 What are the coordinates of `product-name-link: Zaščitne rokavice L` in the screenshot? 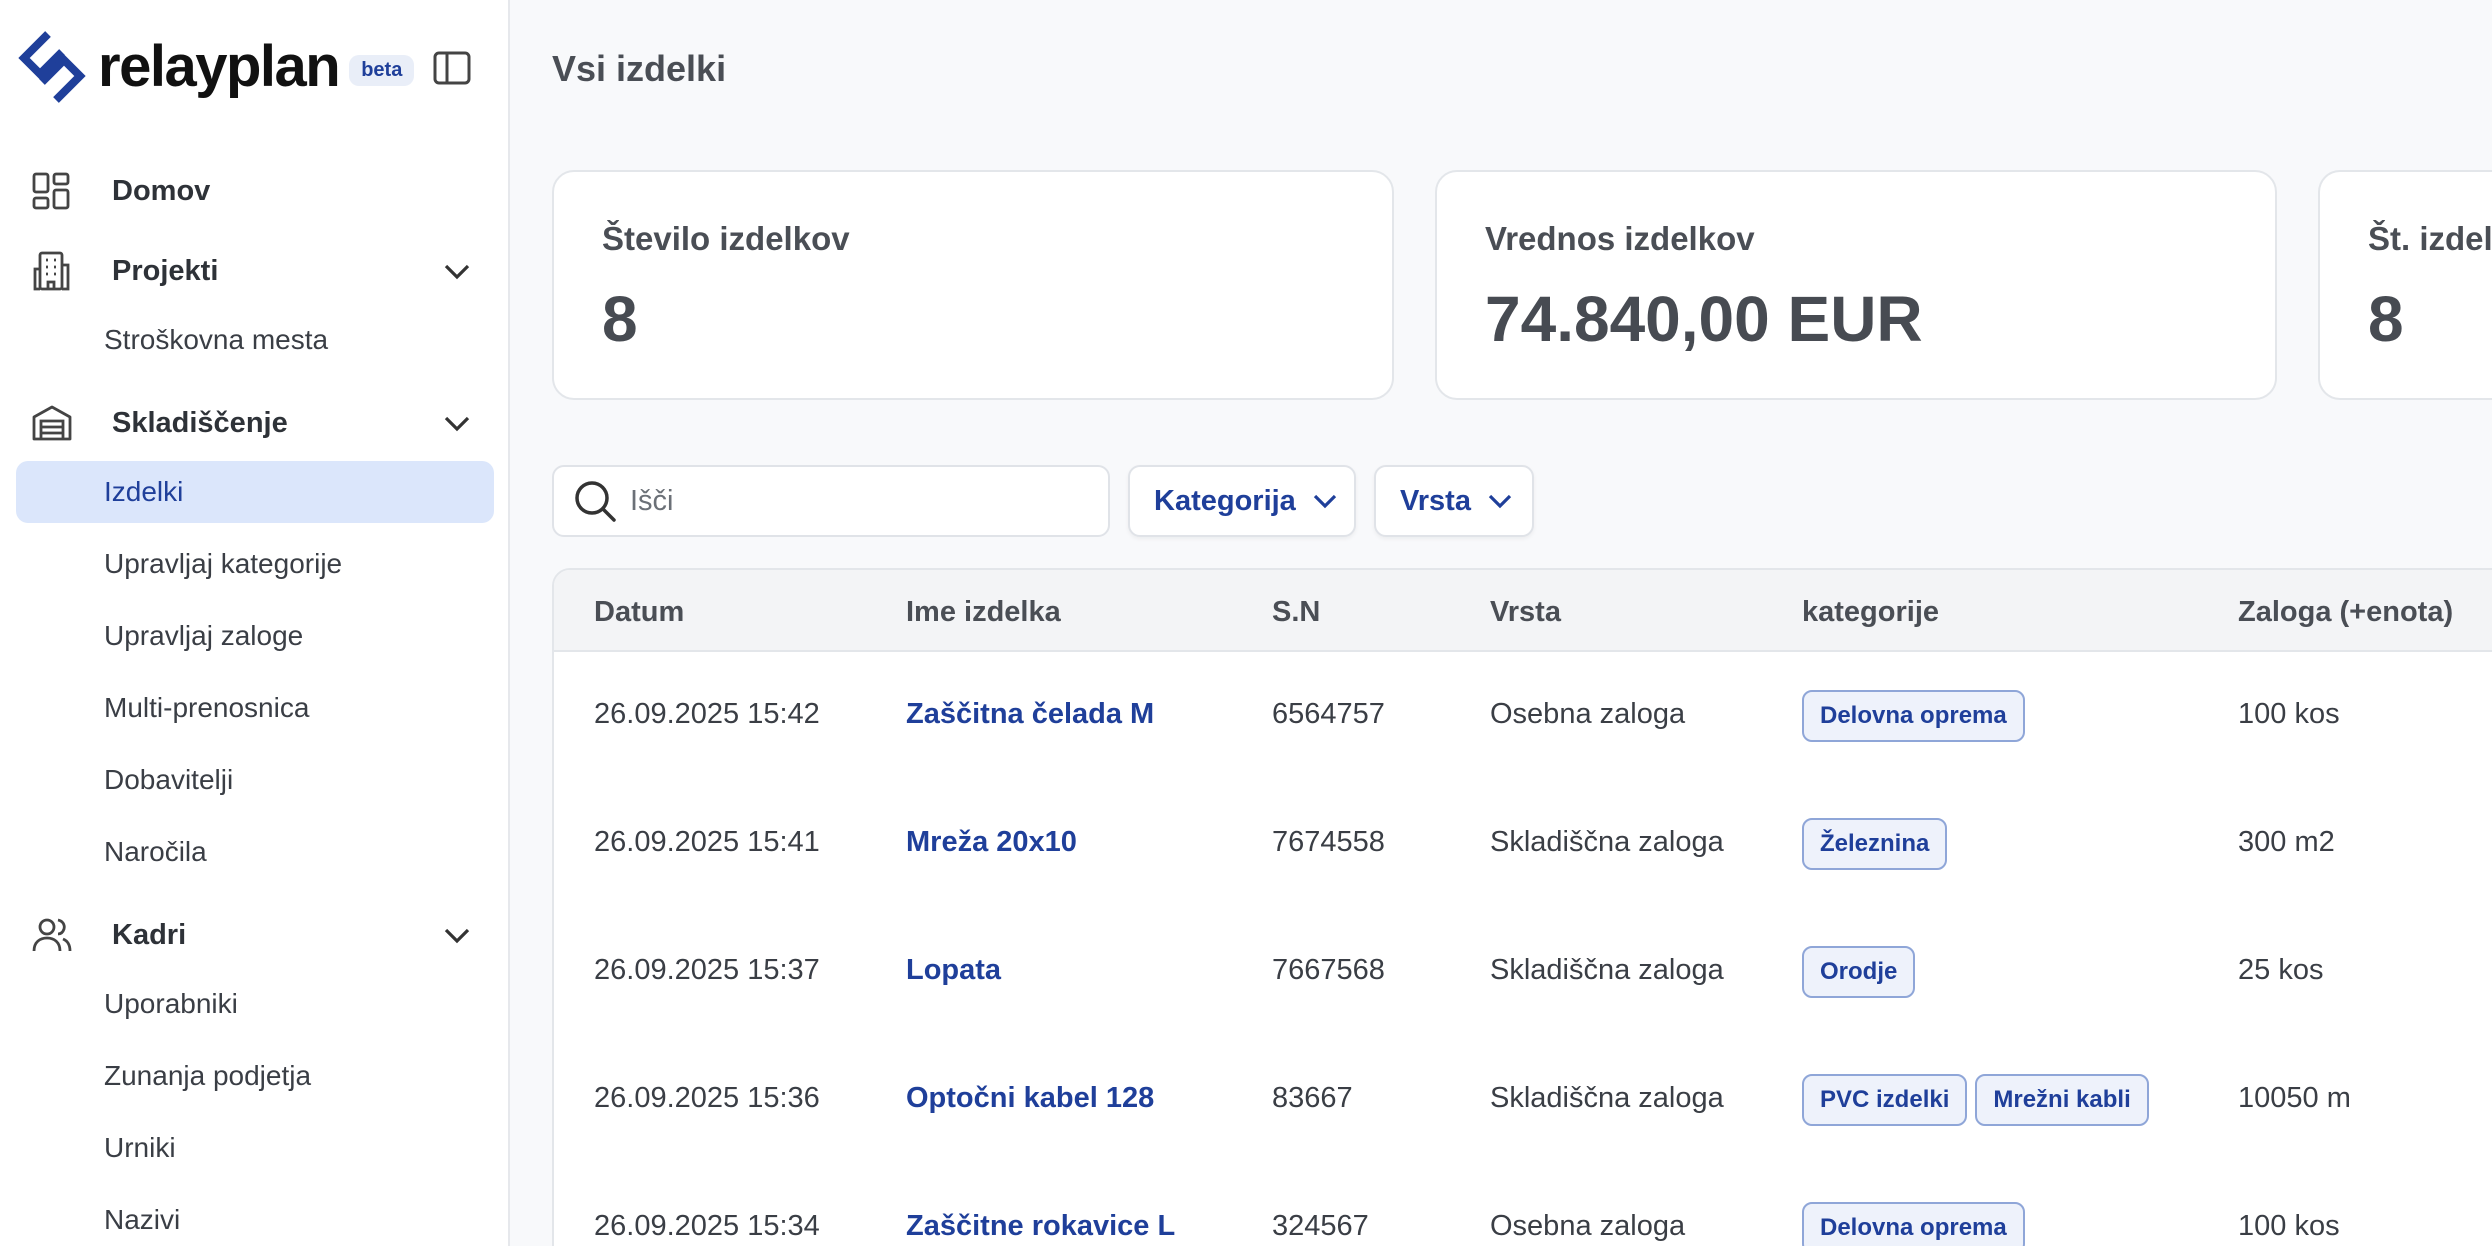 It's located at (1040, 1226).